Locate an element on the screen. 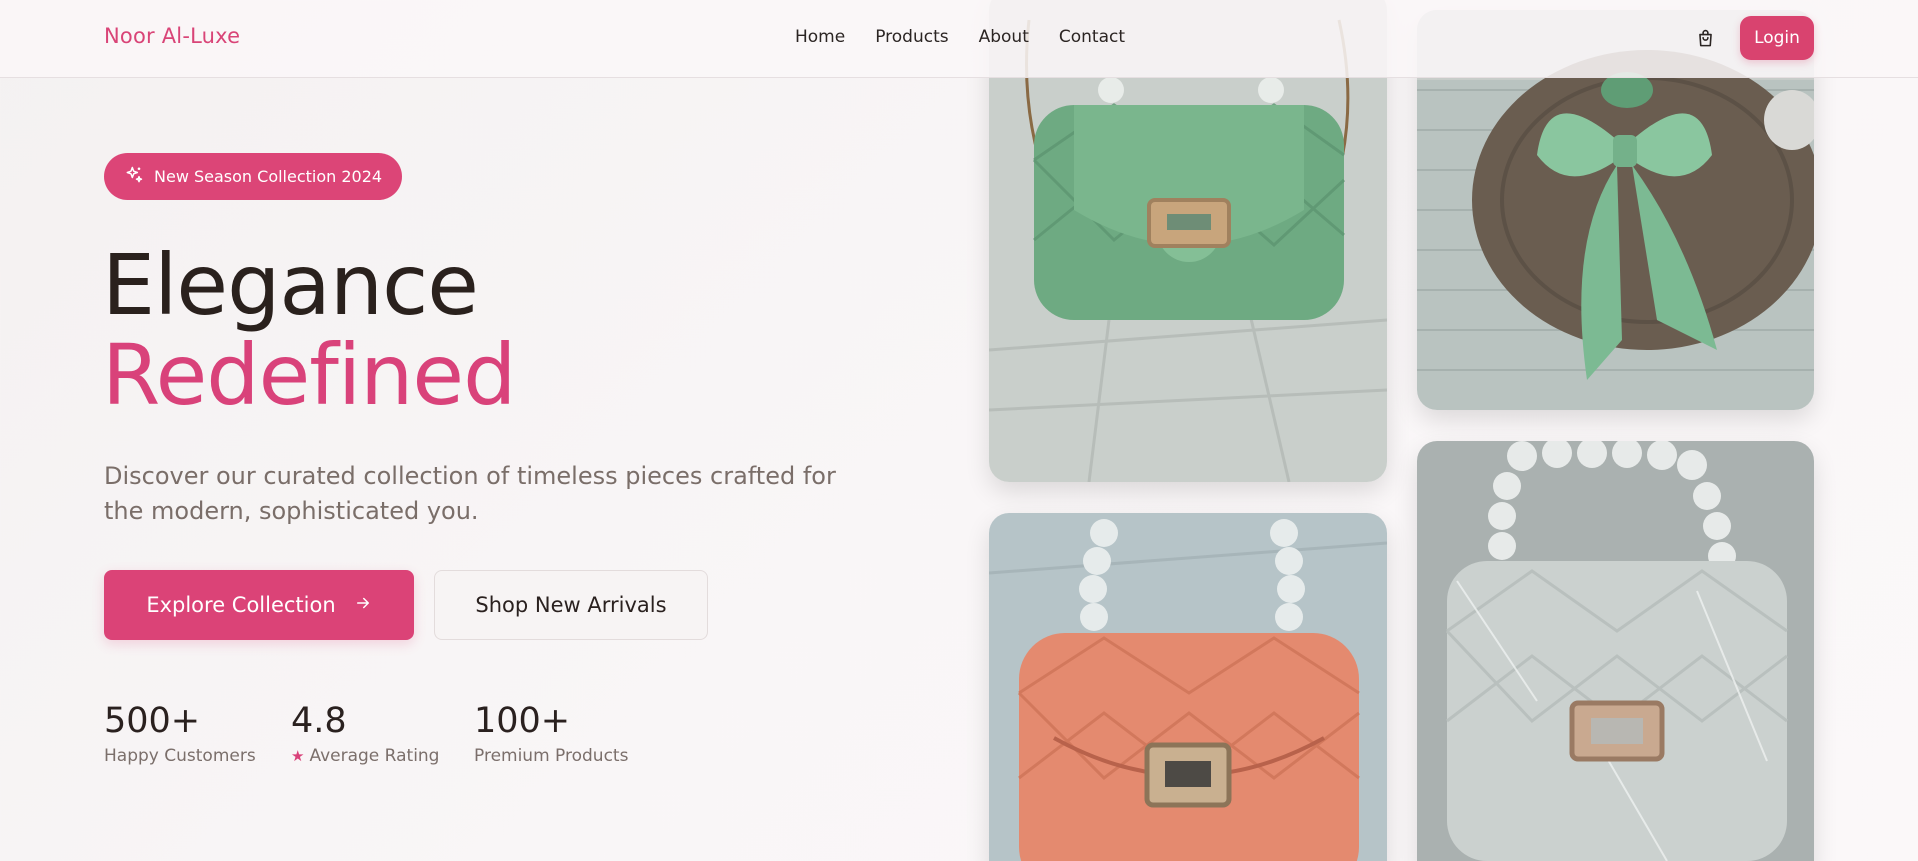 This screenshot has width=1918, height=861. explore-collection-button: Explore Collection is located at coordinates (259, 605).